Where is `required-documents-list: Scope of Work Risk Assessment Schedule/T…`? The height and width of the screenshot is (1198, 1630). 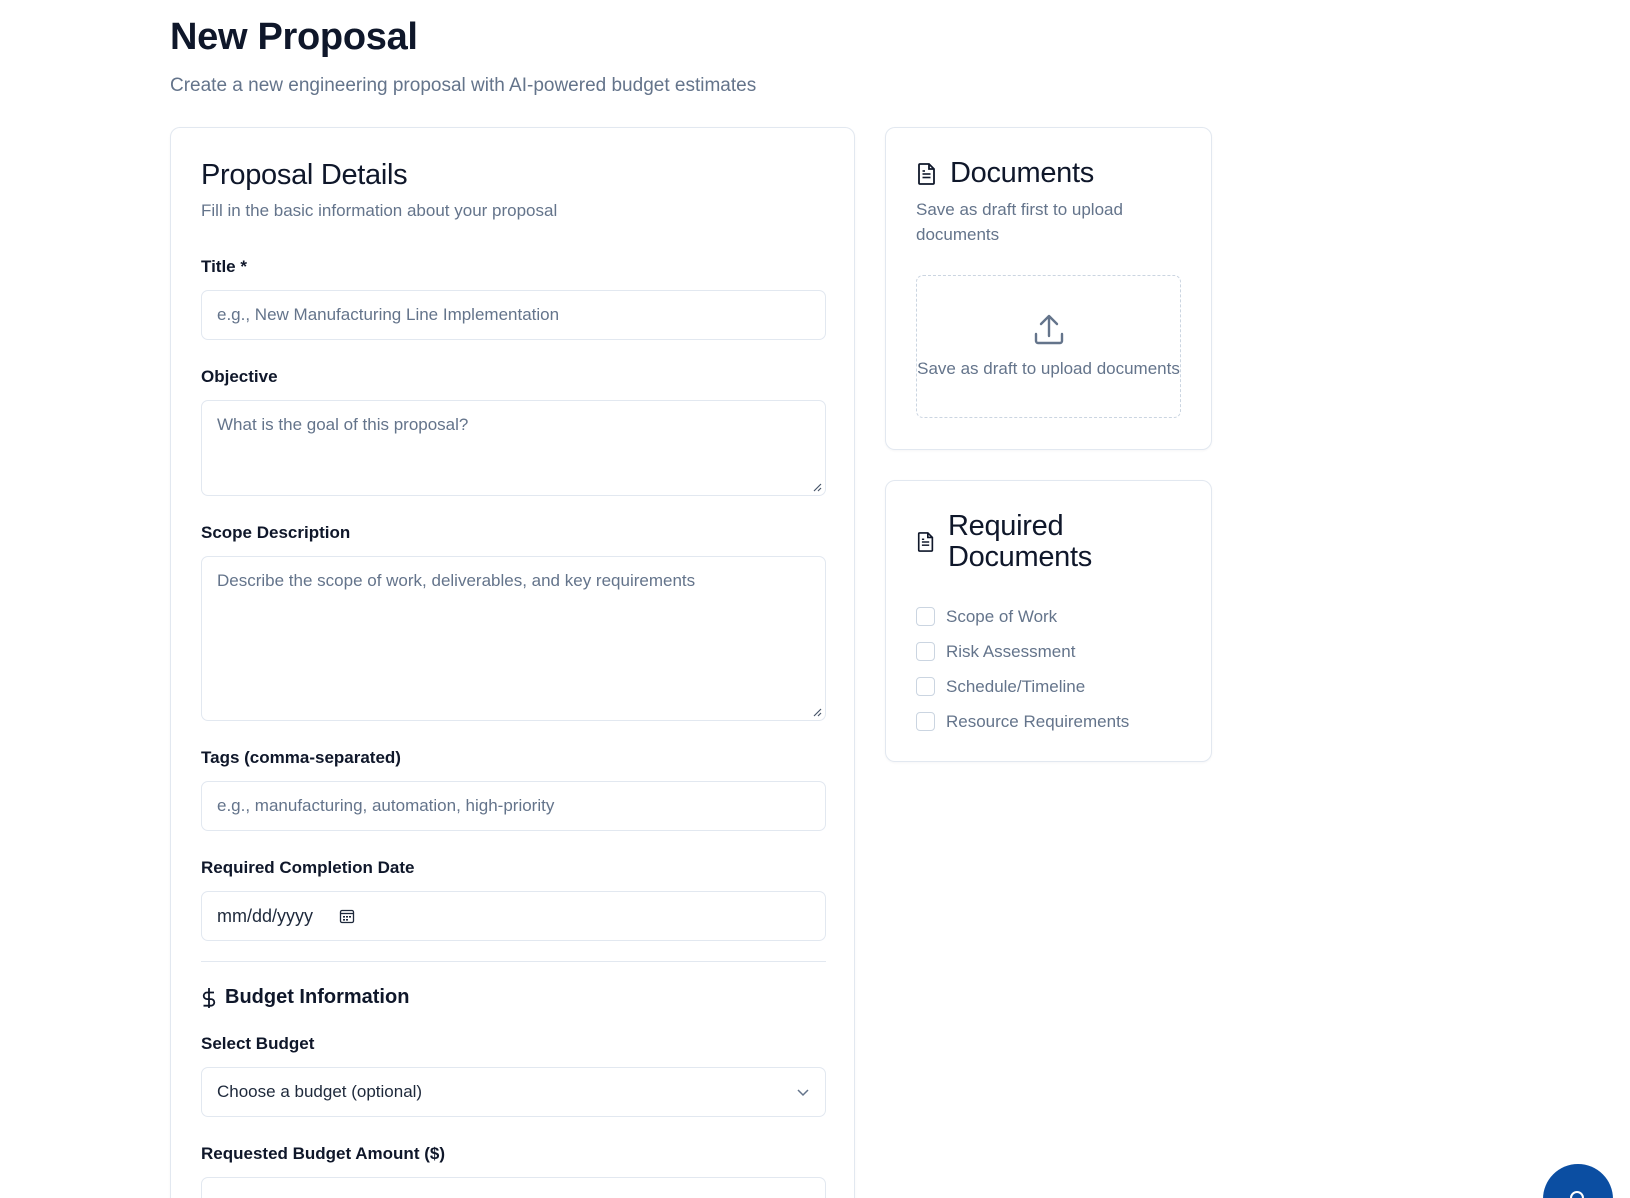
required-documents-list: Scope of Work Risk Assessment Schedule/T… is located at coordinates (1048, 669).